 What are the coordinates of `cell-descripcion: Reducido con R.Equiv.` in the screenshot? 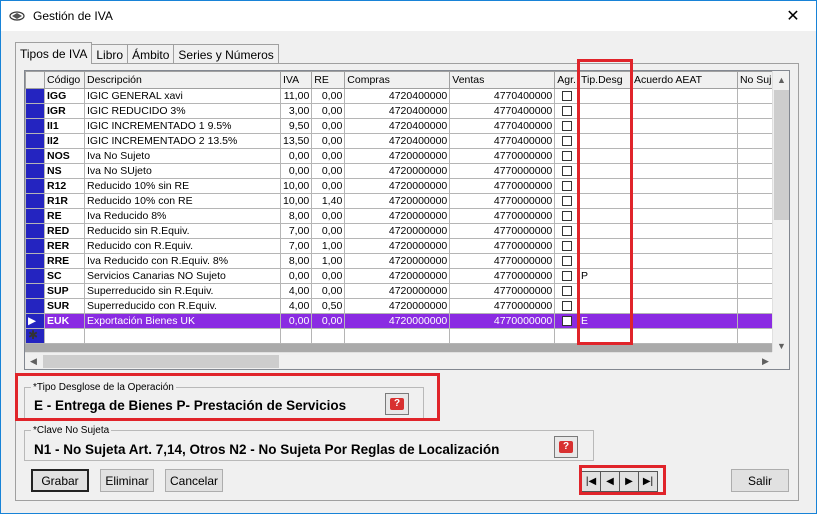 It's located at (182, 246).